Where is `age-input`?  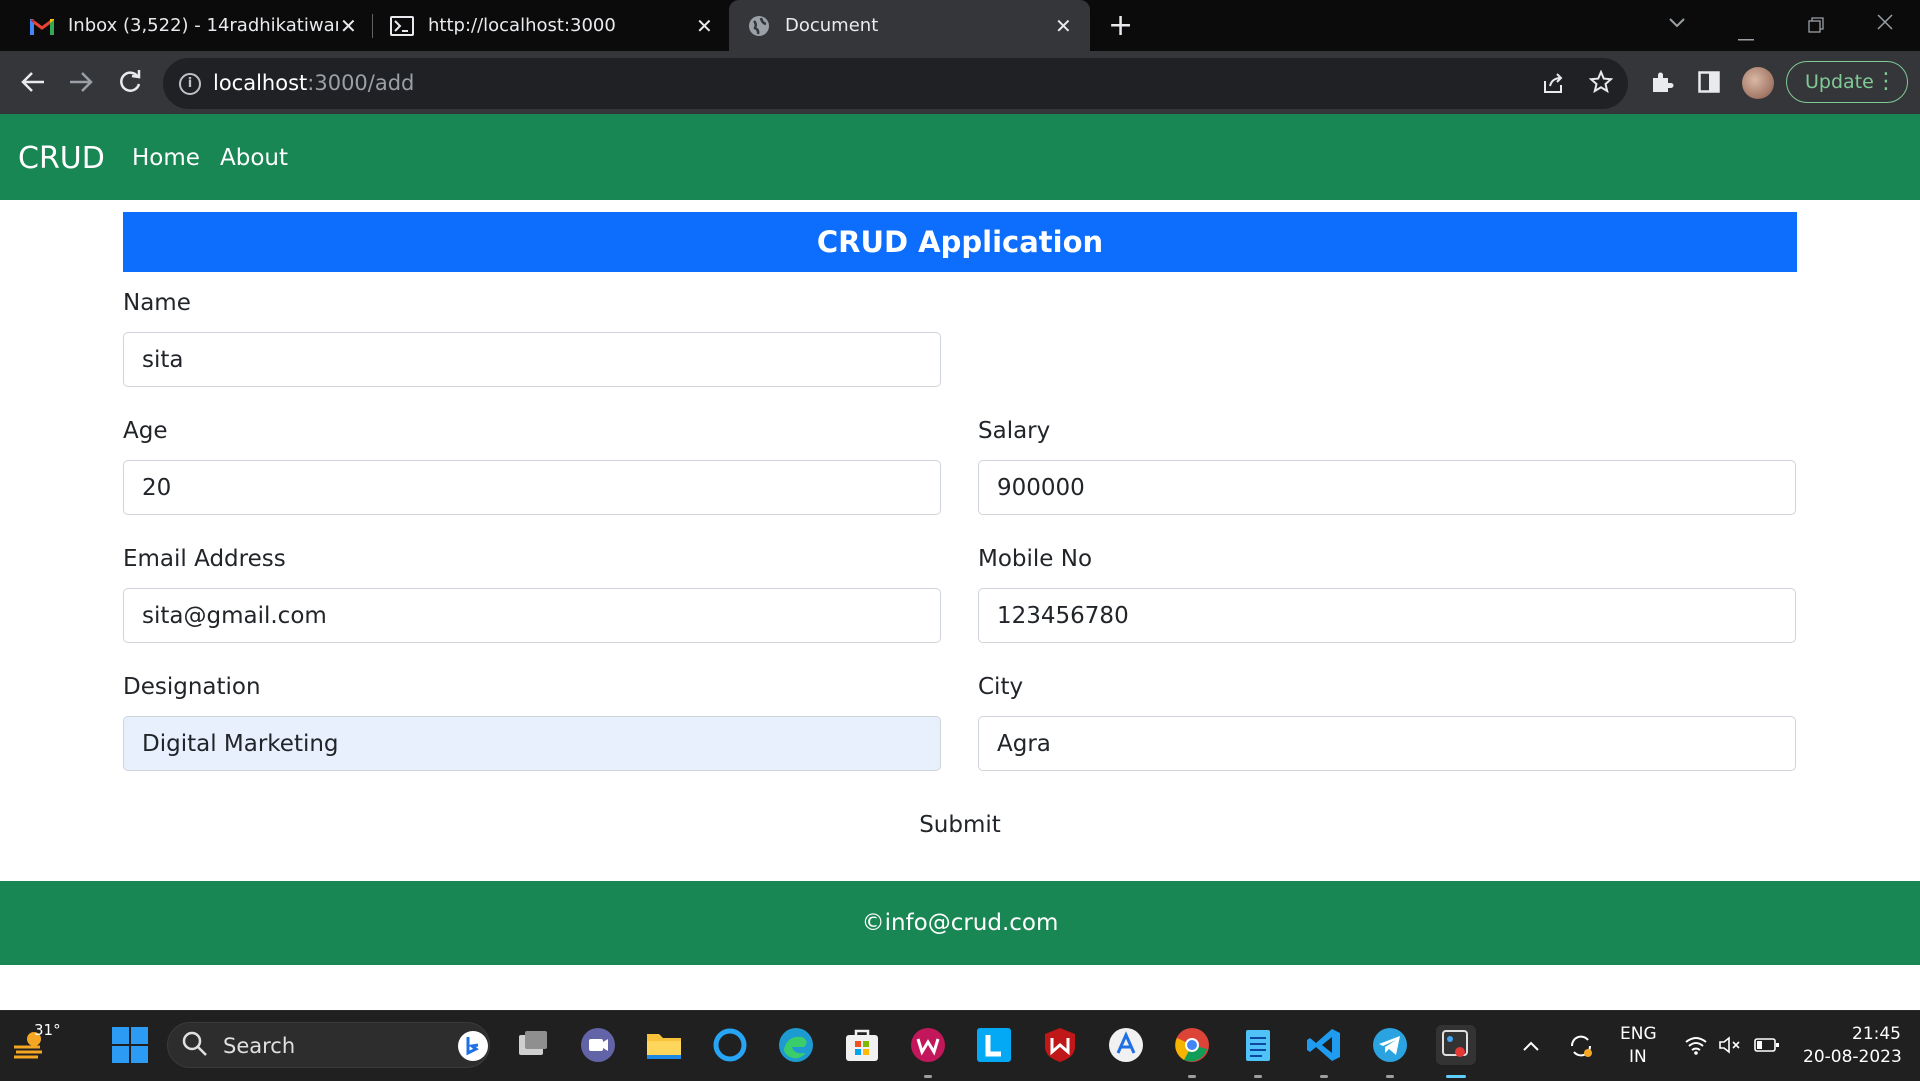
age-input is located at coordinates (532, 487).